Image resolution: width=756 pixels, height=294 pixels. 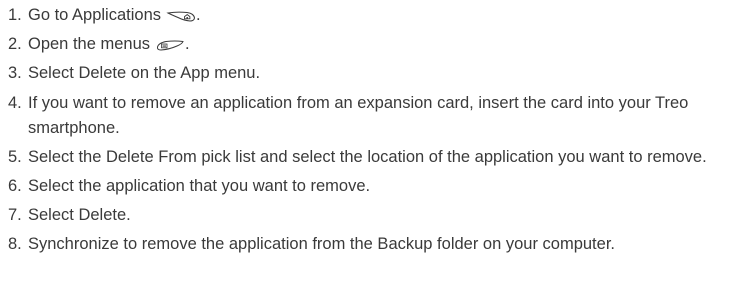 What do you see at coordinates (89, 44) in the screenshot?
I see `step-text: Open the menus` at bounding box center [89, 44].